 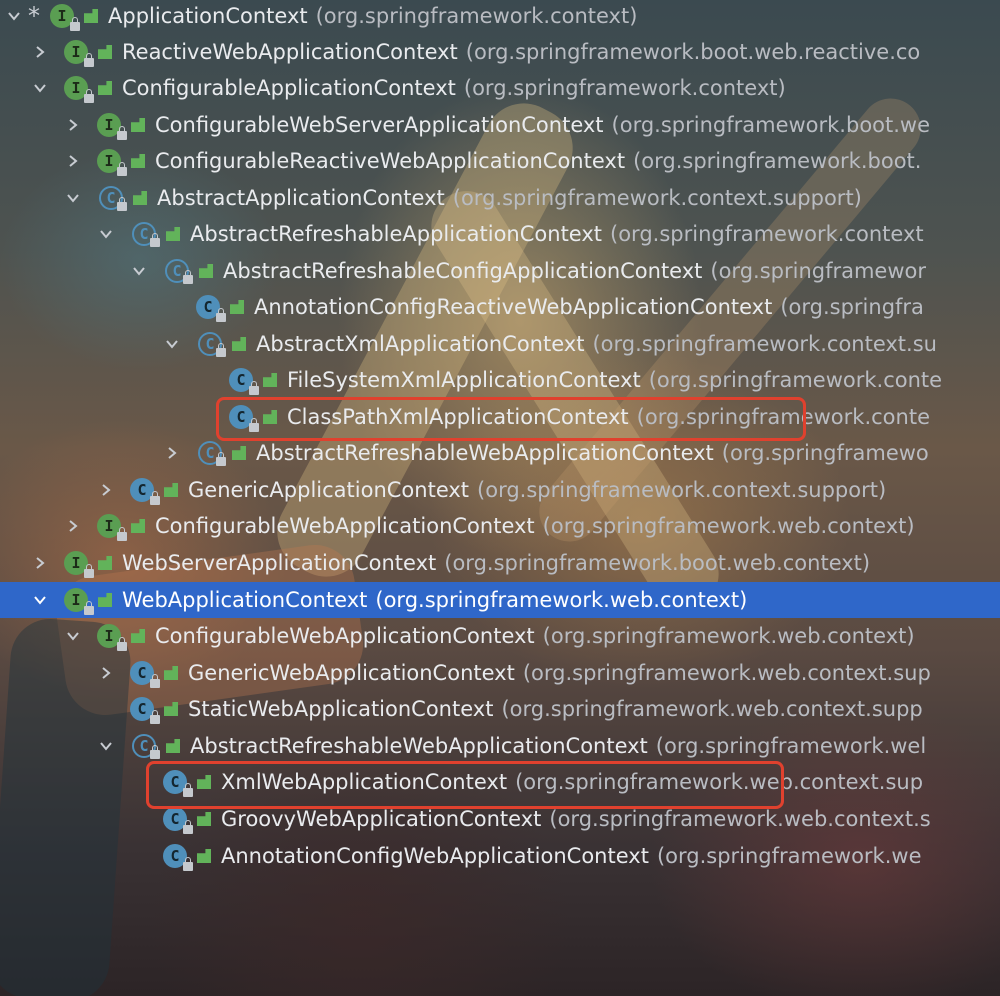 I want to click on class-name: WebServerApplicationContext, so click(x=279, y=563).